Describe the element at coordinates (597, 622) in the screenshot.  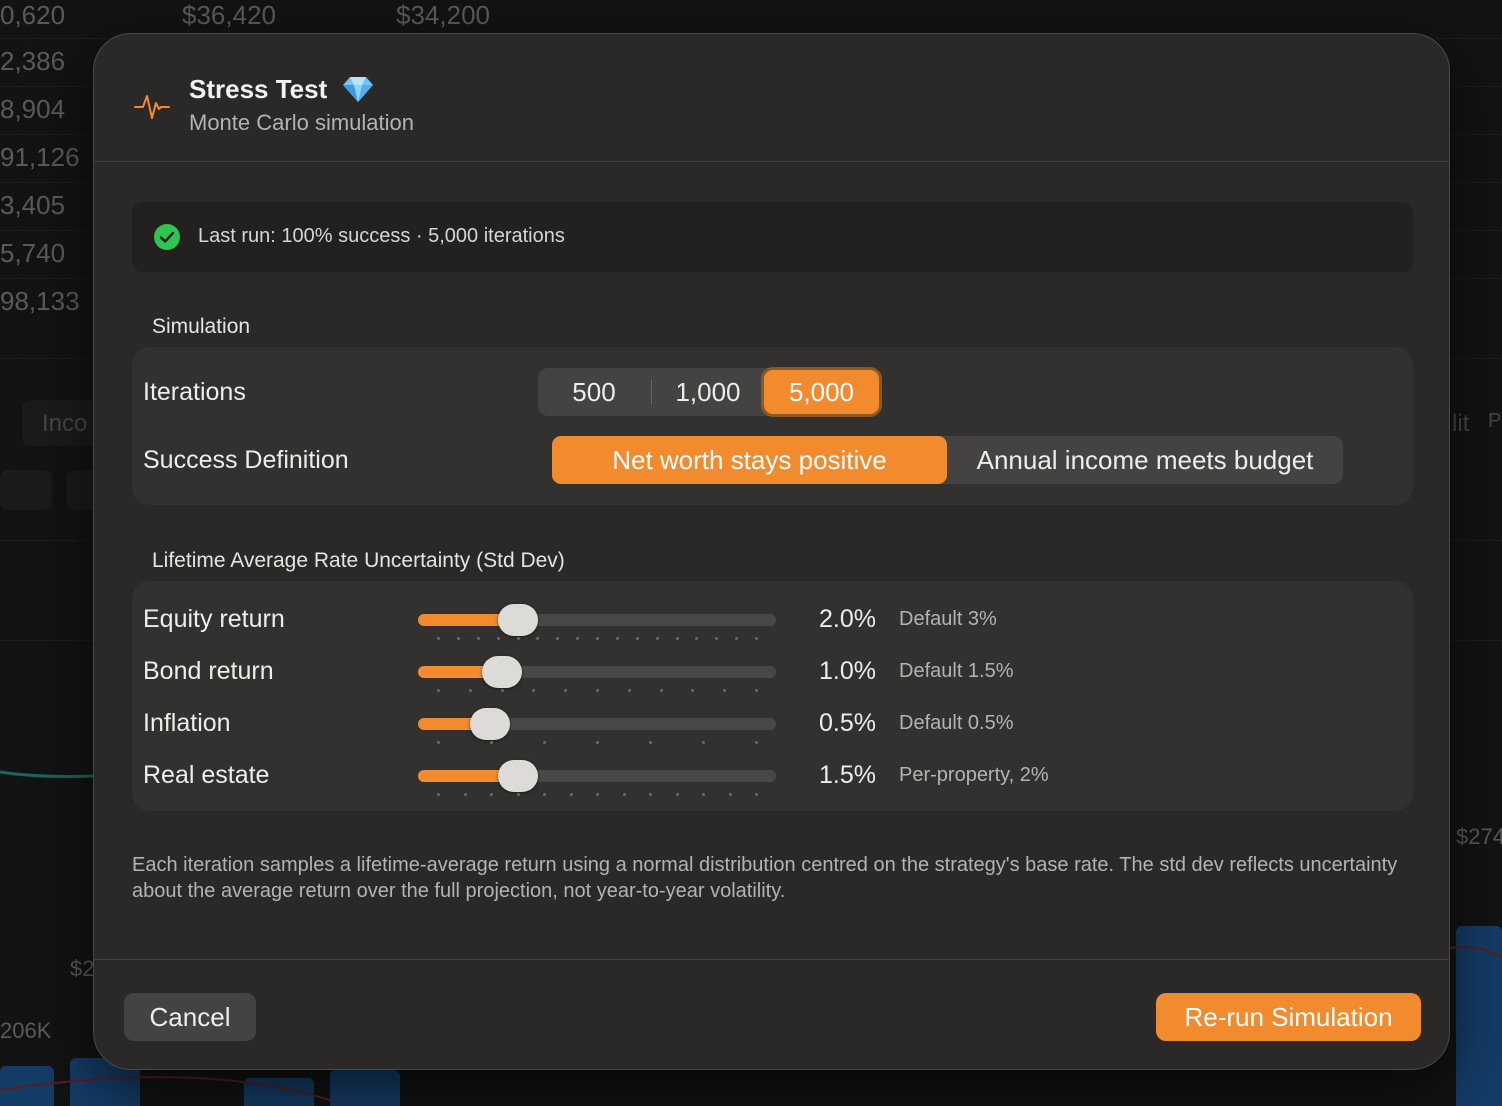
I see `equity-return-slider` at that location.